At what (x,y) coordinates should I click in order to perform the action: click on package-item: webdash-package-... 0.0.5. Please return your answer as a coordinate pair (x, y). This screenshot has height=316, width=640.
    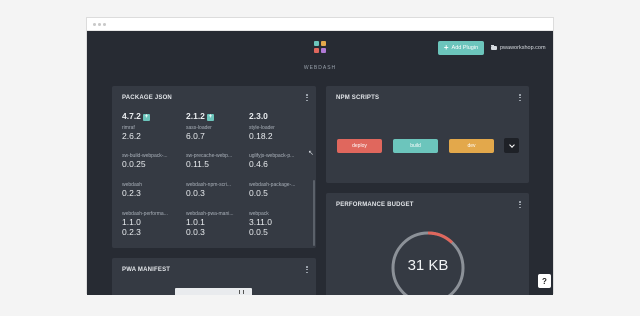
    Looking at the image, I should click on (272, 190).